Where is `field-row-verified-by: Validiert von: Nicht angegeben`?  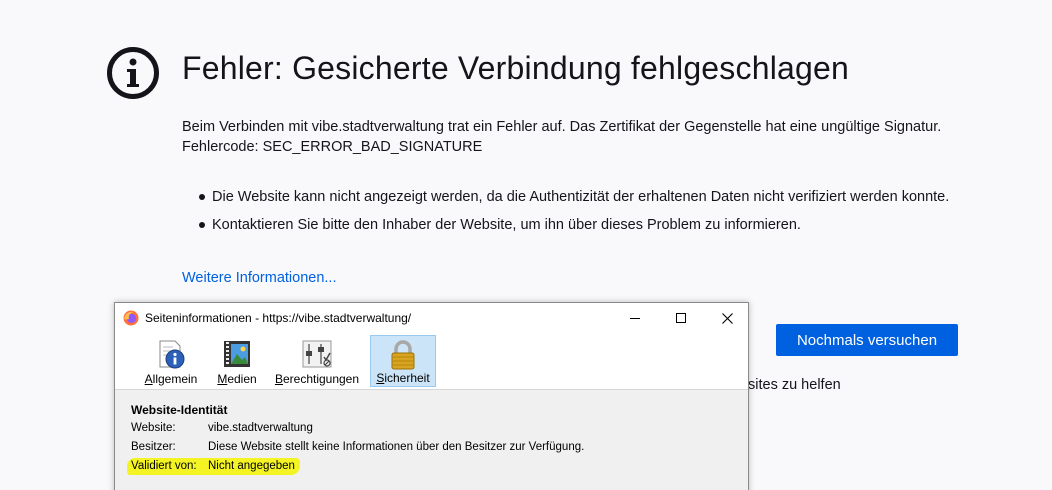
field-row-verified-by: Validiert von: Nicht angegeben is located at coordinates (213, 466).